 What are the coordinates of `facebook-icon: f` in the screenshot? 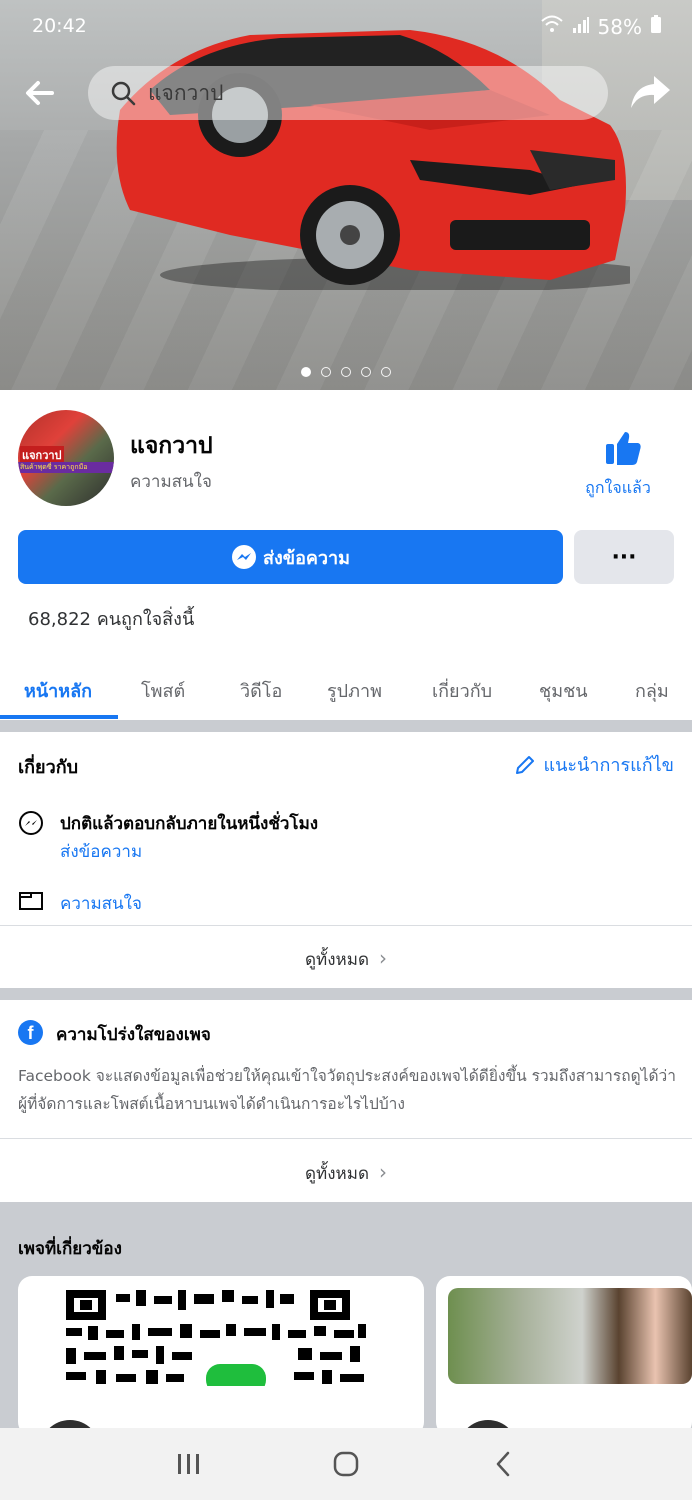 It's located at (30, 1032).